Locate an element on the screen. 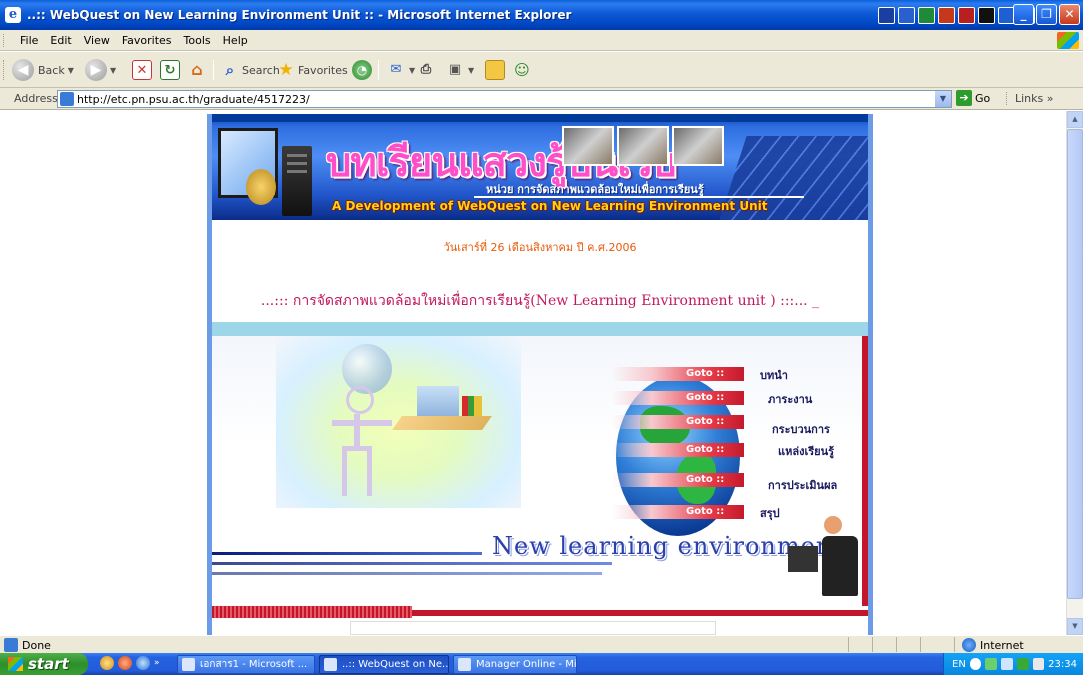 The image size is (1083, 675). back-tray-icon is located at coordinates (975, 664).